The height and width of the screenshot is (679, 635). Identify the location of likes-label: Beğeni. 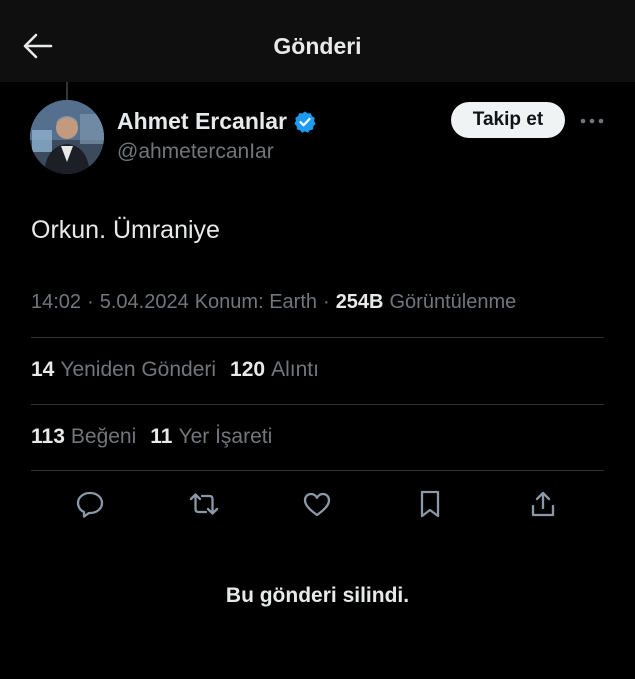
(103, 436).